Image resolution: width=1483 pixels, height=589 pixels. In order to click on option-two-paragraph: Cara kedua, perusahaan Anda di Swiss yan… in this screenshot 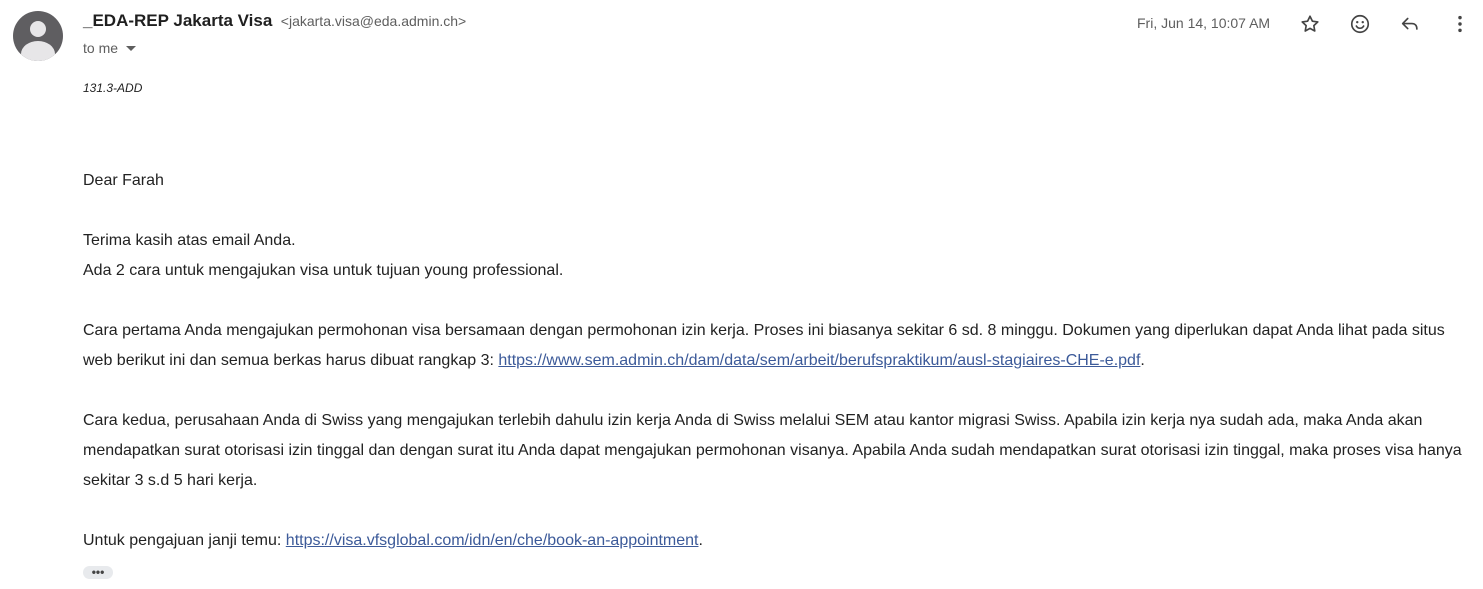, I will do `click(772, 450)`.